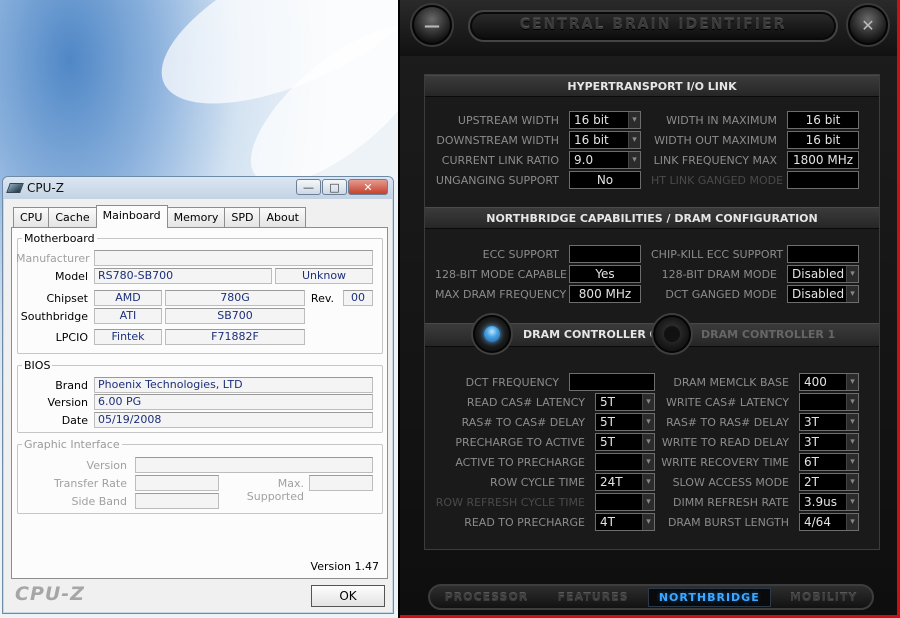 Image resolution: width=900 pixels, height=618 pixels. Describe the element at coordinates (358, 298) in the screenshot. I see `rev-field: 00` at that location.